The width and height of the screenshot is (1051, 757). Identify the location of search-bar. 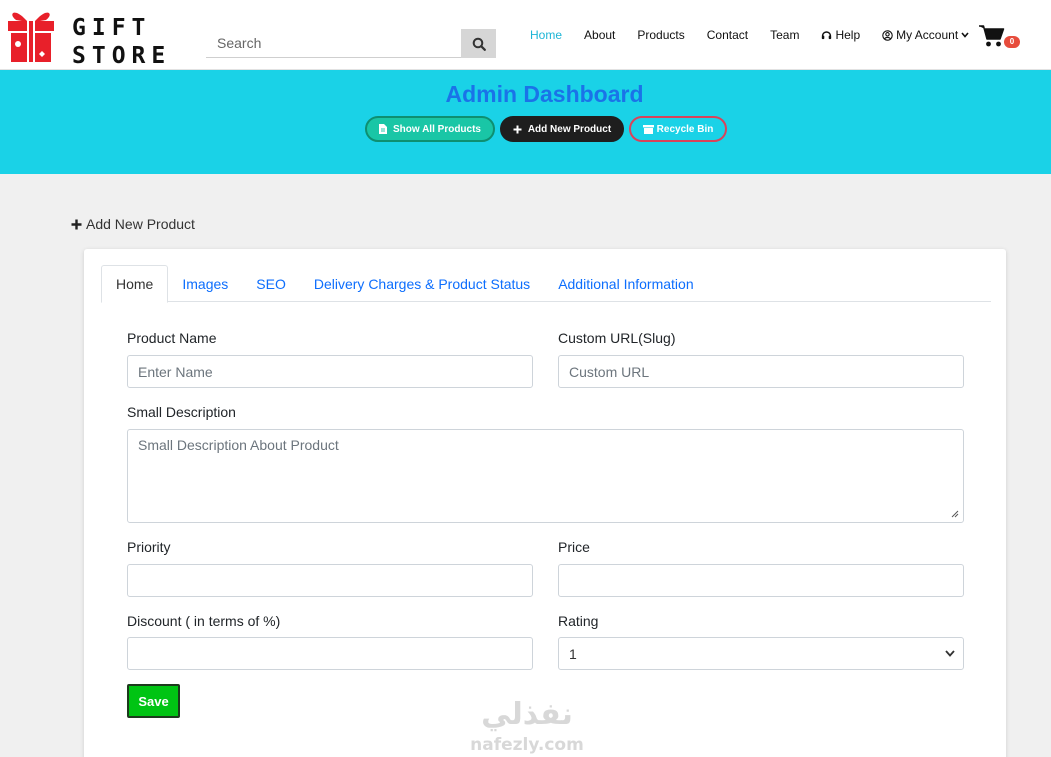
(351, 43).